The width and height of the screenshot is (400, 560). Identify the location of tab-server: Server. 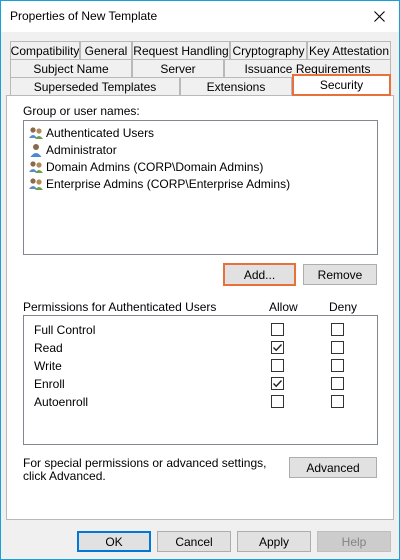
(178, 68).